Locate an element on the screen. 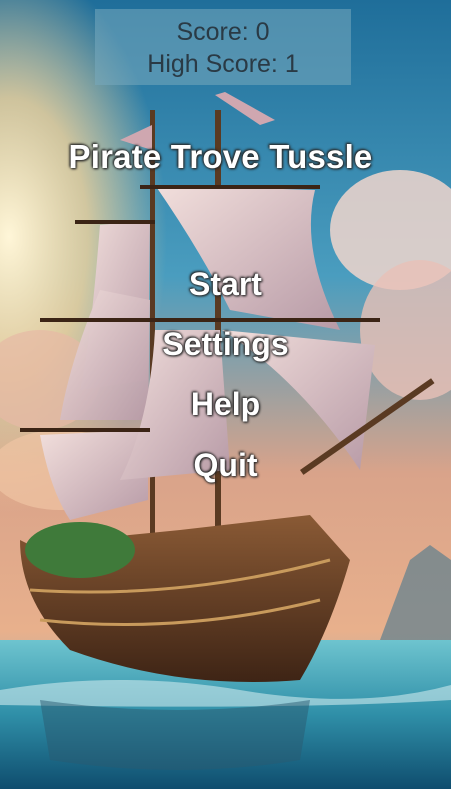  settings-button: Settings is located at coordinates (225, 344).